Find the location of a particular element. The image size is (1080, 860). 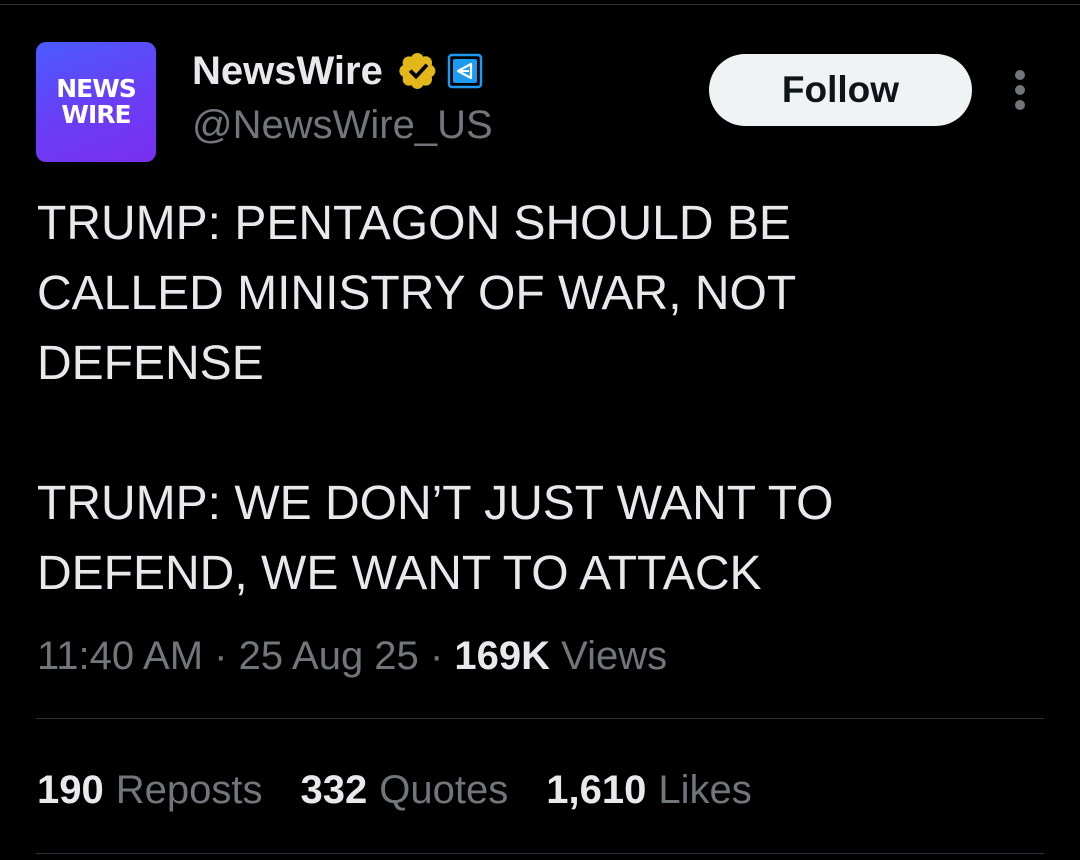

quotes-stat: 332 Quotes is located at coordinates (405, 790).